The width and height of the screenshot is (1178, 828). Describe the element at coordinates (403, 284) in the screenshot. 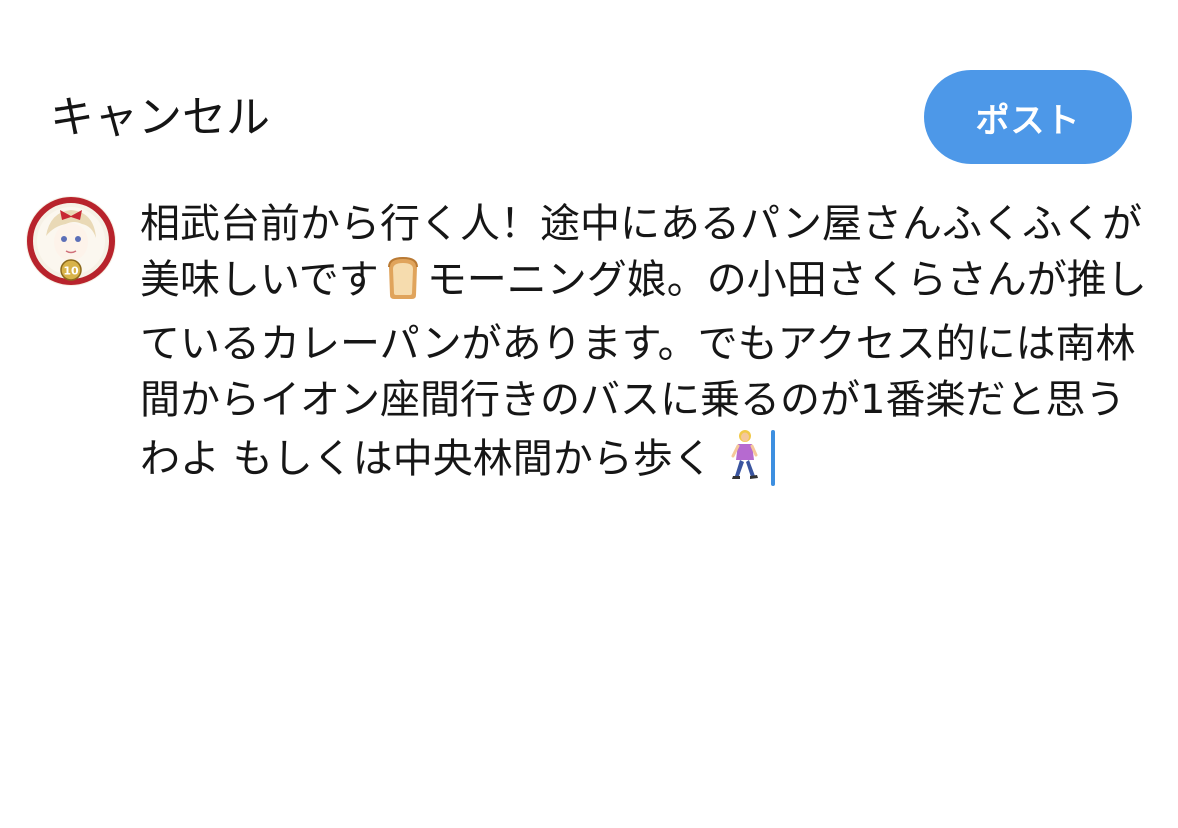

I see `bread-icon` at that location.